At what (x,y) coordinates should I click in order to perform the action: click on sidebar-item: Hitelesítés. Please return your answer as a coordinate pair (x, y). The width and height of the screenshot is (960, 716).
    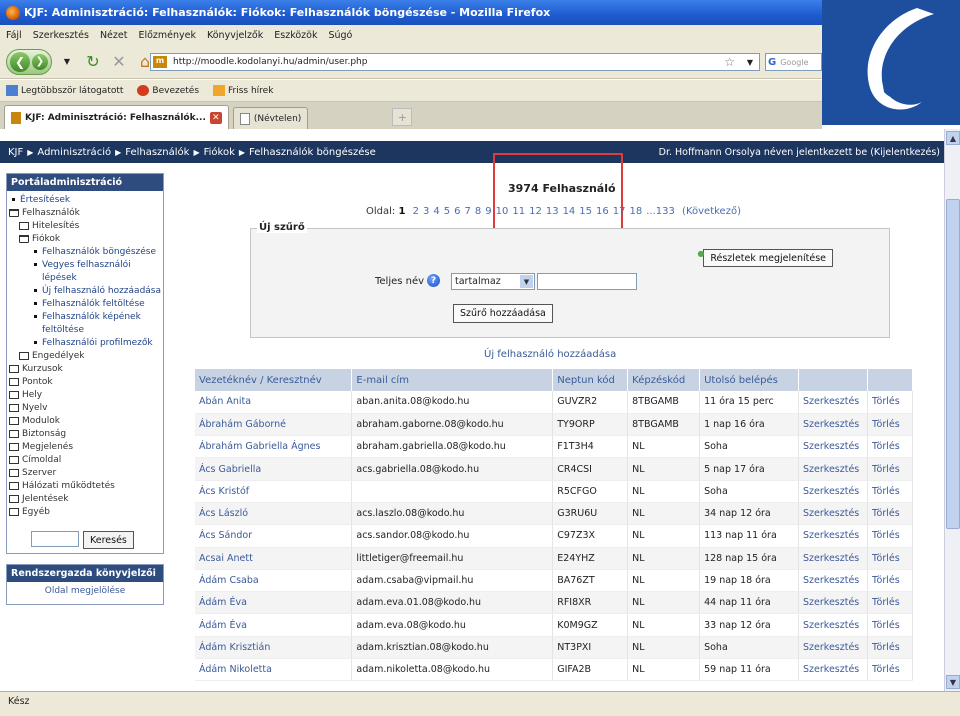
    Looking at the image, I should click on (85, 226).